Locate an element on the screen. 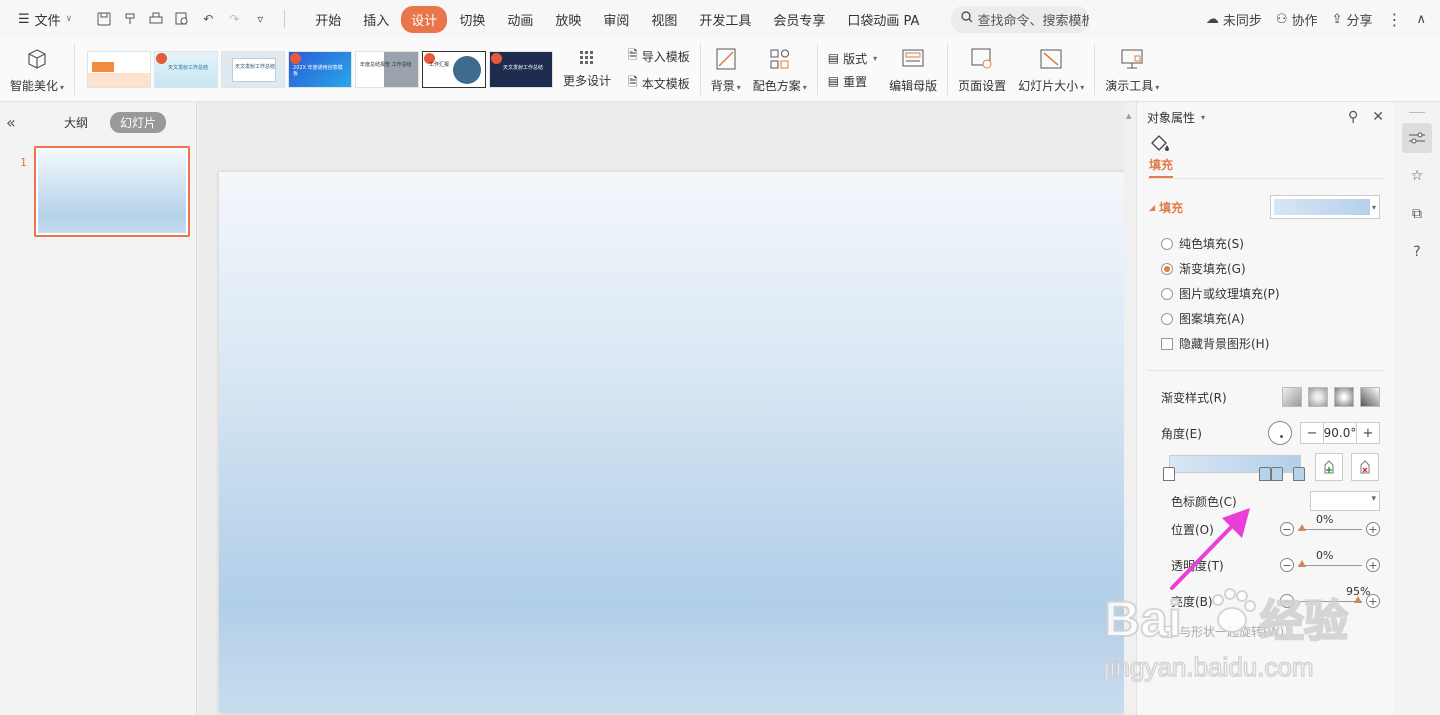  decrease-angle-button: − is located at coordinates (1312, 433).